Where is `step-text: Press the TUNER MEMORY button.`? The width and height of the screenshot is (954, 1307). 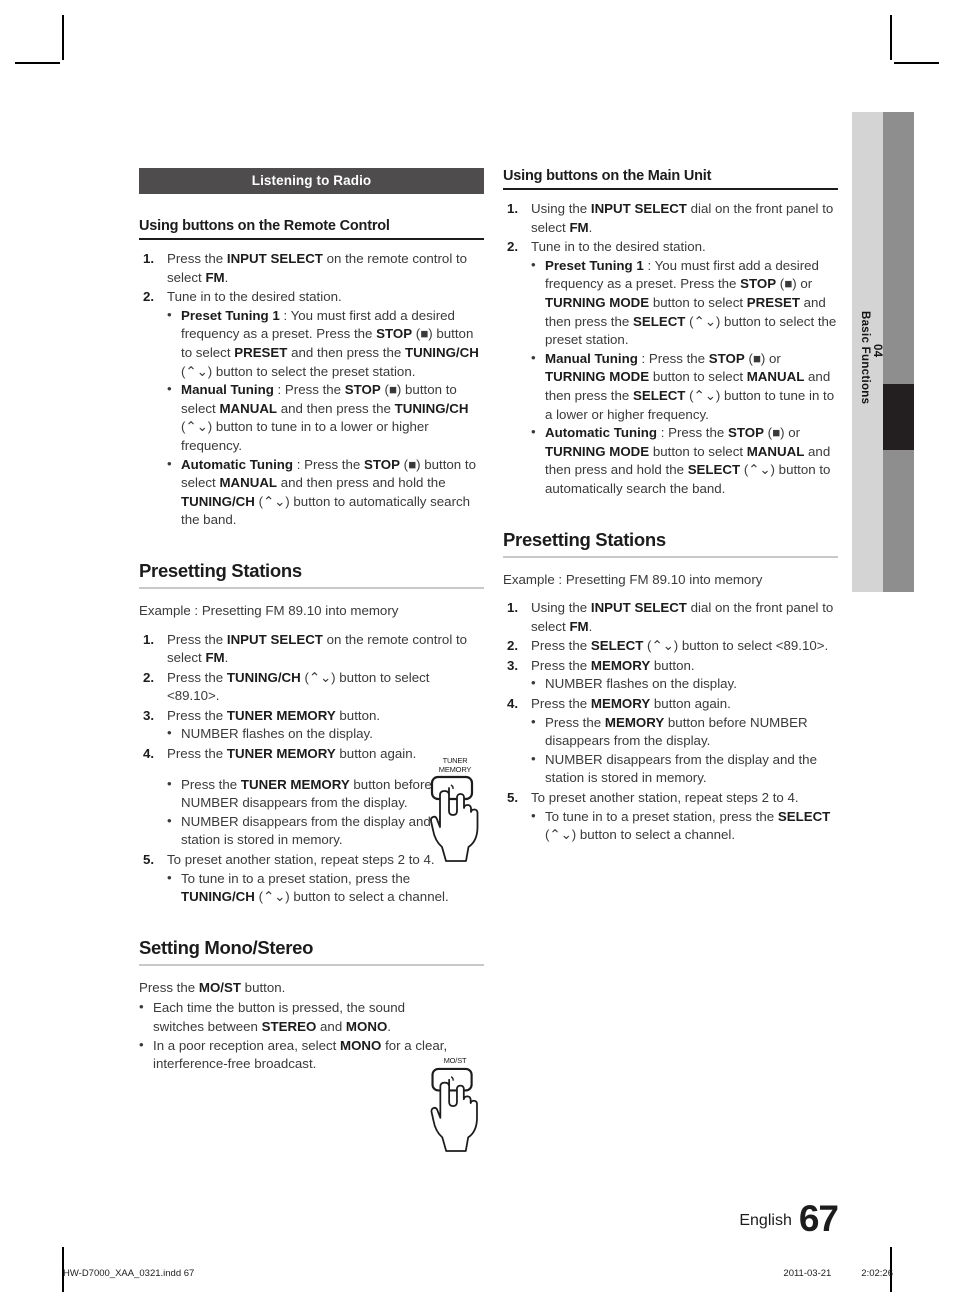
step-text: Press the TUNER MEMORY button. is located at coordinates (273, 715).